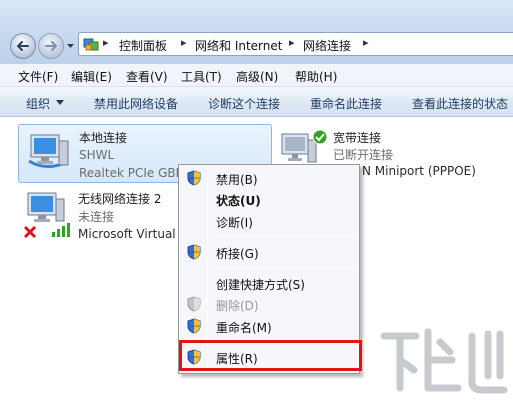 Image resolution: width=513 pixels, height=402 pixels. Describe the element at coordinates (269, 199) in the screenshot. I see `menu-item-status: 状态(U)` at that location.